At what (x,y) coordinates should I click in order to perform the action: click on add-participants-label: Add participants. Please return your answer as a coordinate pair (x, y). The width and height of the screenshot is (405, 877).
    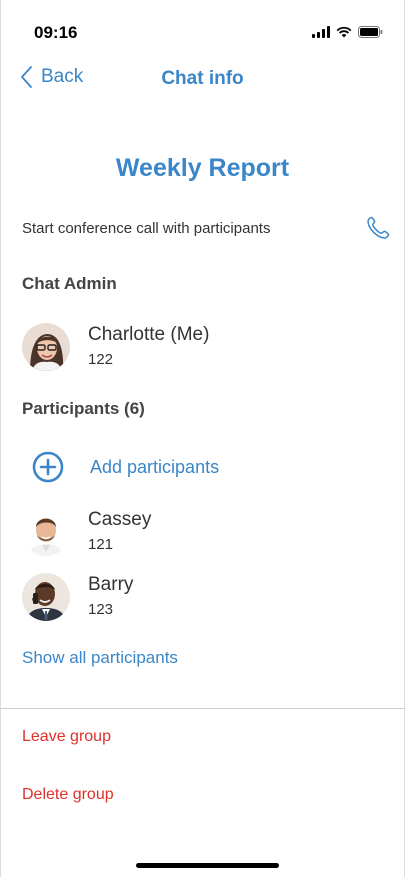
    Looking at the image, I should click on (155, 466).